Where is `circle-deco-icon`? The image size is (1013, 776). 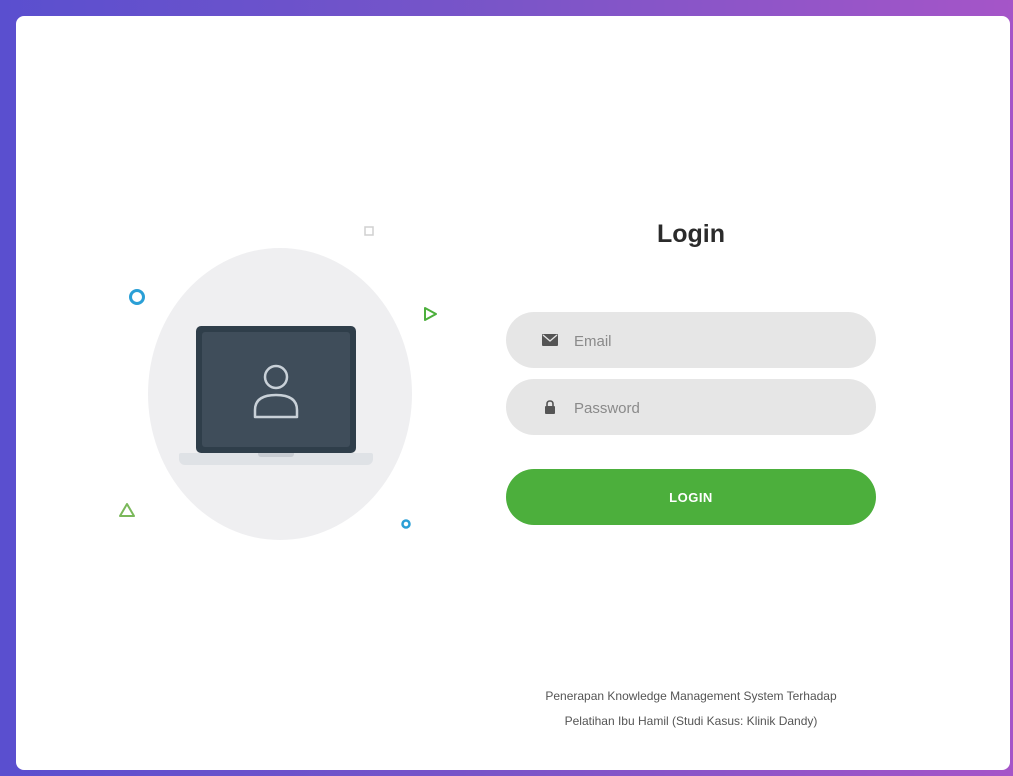
circle-deco-icon is located at coordinates (137, 297).